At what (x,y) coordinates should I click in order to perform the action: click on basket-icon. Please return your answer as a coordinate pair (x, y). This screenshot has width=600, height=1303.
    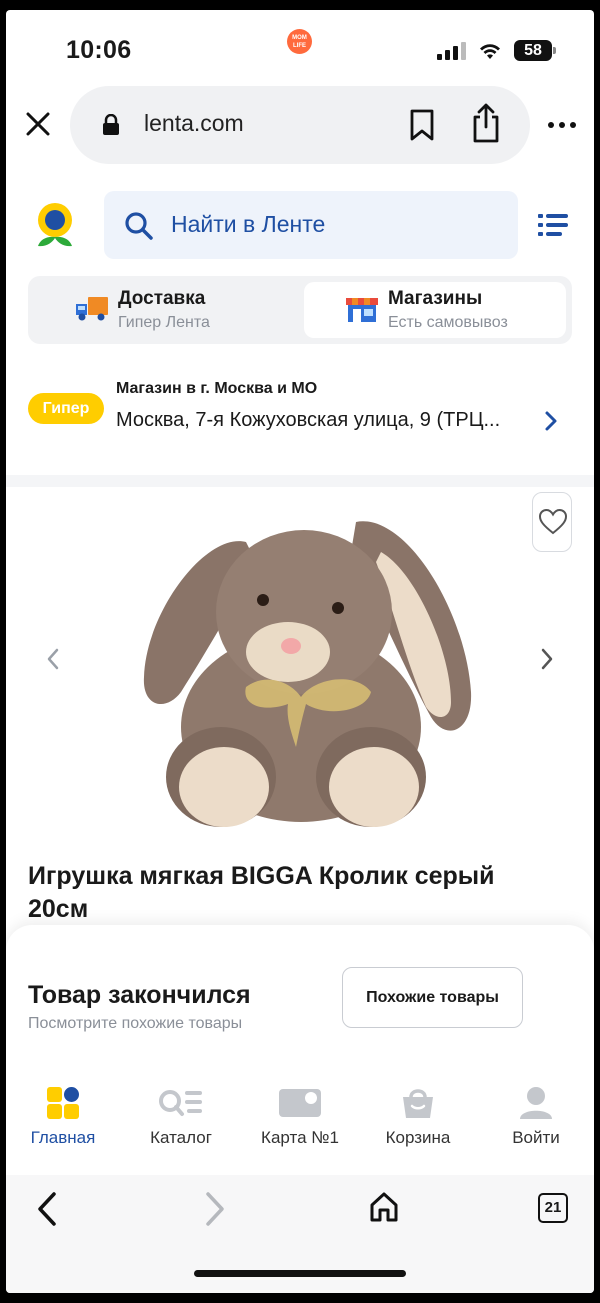
    Looking at the image, I should click on (418, 1103).